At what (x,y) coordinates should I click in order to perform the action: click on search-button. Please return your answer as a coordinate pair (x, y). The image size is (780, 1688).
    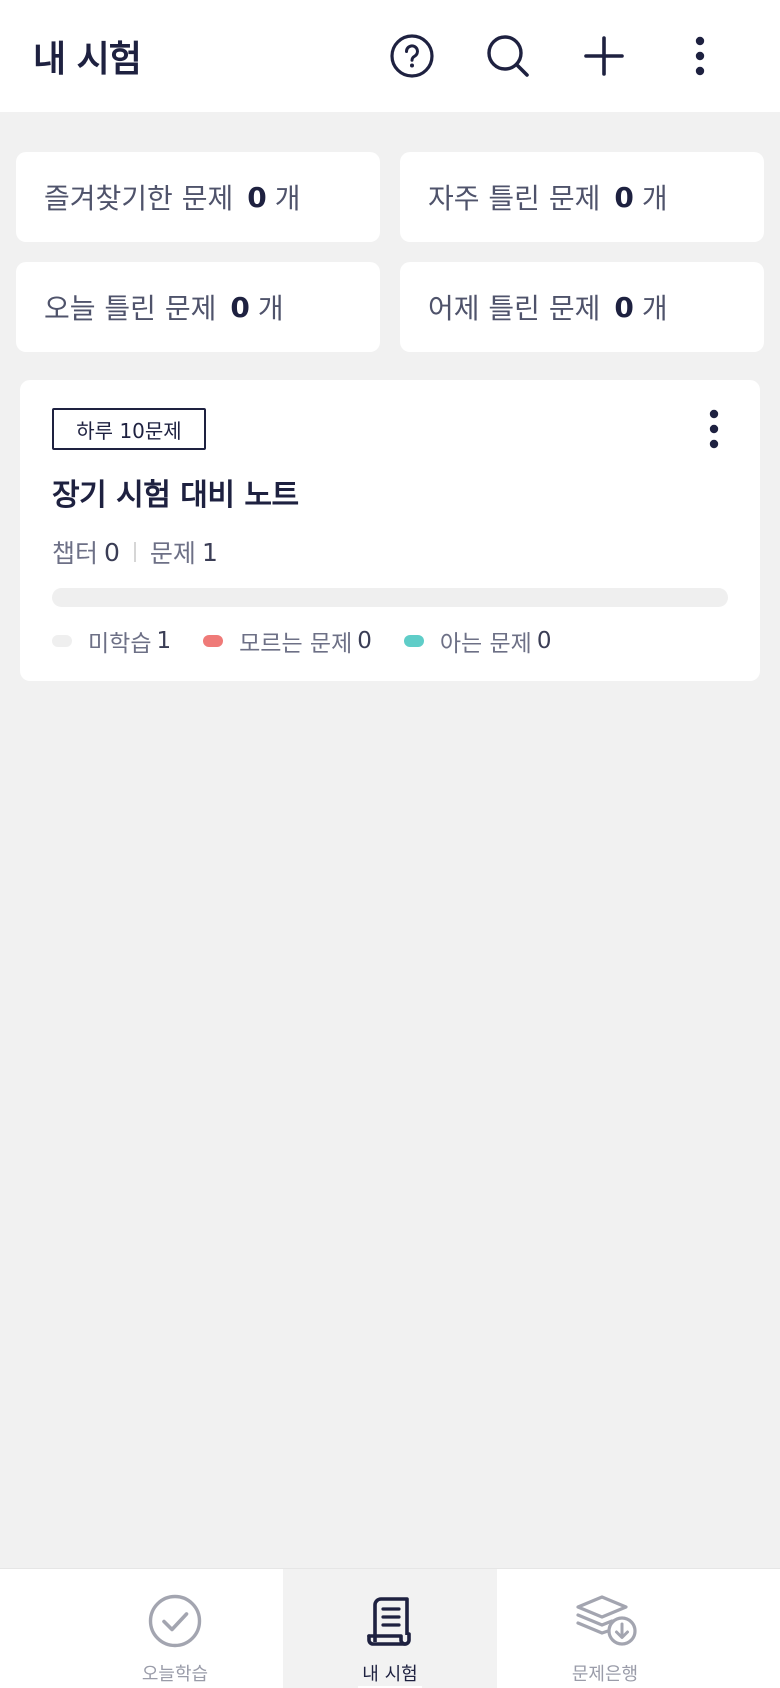
    Looking at the image, I should click on (508, 56).